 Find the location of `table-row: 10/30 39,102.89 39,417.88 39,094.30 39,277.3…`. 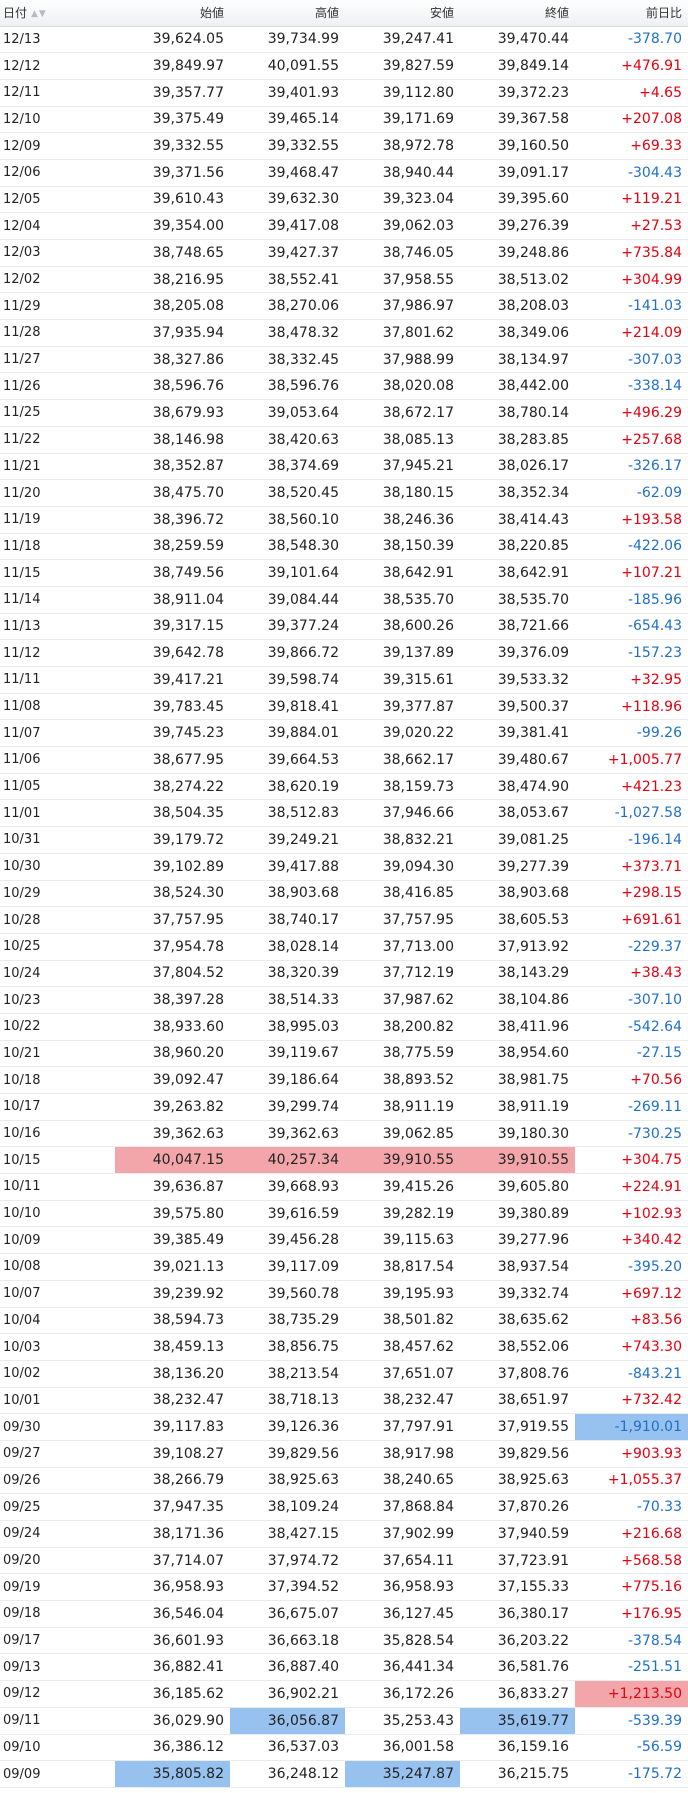

table-row: 10/30 39,102.89 39,417.88 39,094.30 39,277.3… is located at coordinates (344, 867).